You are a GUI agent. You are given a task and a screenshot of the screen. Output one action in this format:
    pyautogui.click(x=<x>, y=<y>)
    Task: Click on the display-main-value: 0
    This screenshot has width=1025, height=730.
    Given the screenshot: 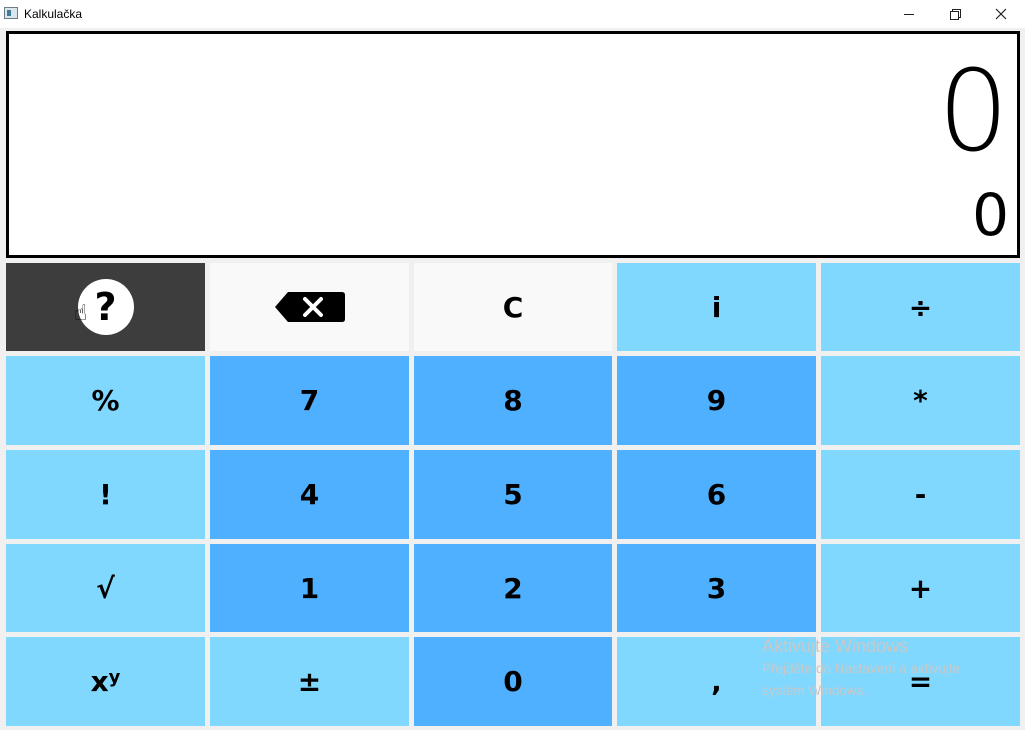 What is the action you would take?
    pyautogui.click(x=973, y=112)
    